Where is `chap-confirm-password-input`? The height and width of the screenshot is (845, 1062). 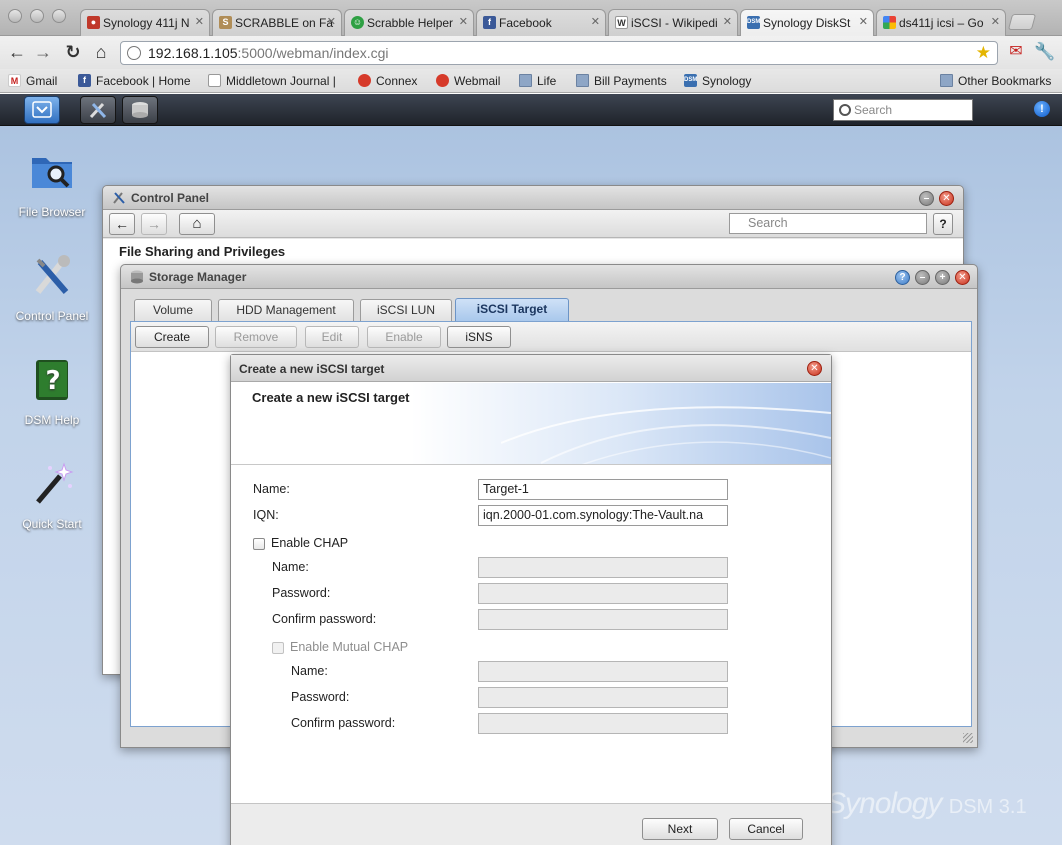
chap-confirm-password-input is located at coordinates (603, 619).